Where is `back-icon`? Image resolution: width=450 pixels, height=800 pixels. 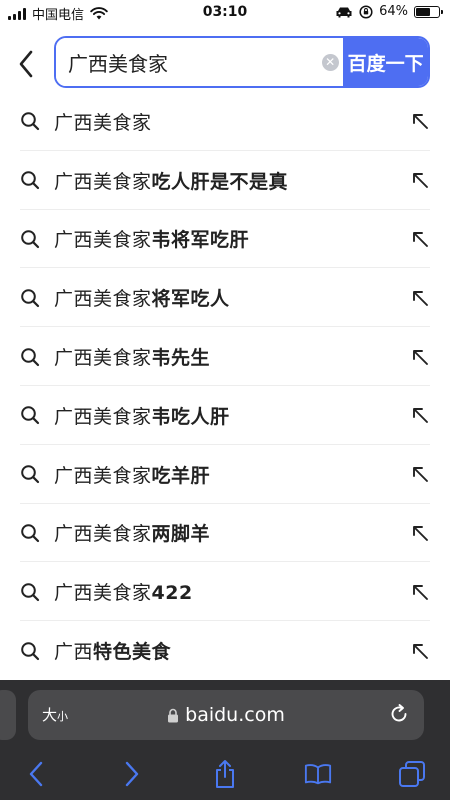 back-icon is located at coordinates (36, 774).